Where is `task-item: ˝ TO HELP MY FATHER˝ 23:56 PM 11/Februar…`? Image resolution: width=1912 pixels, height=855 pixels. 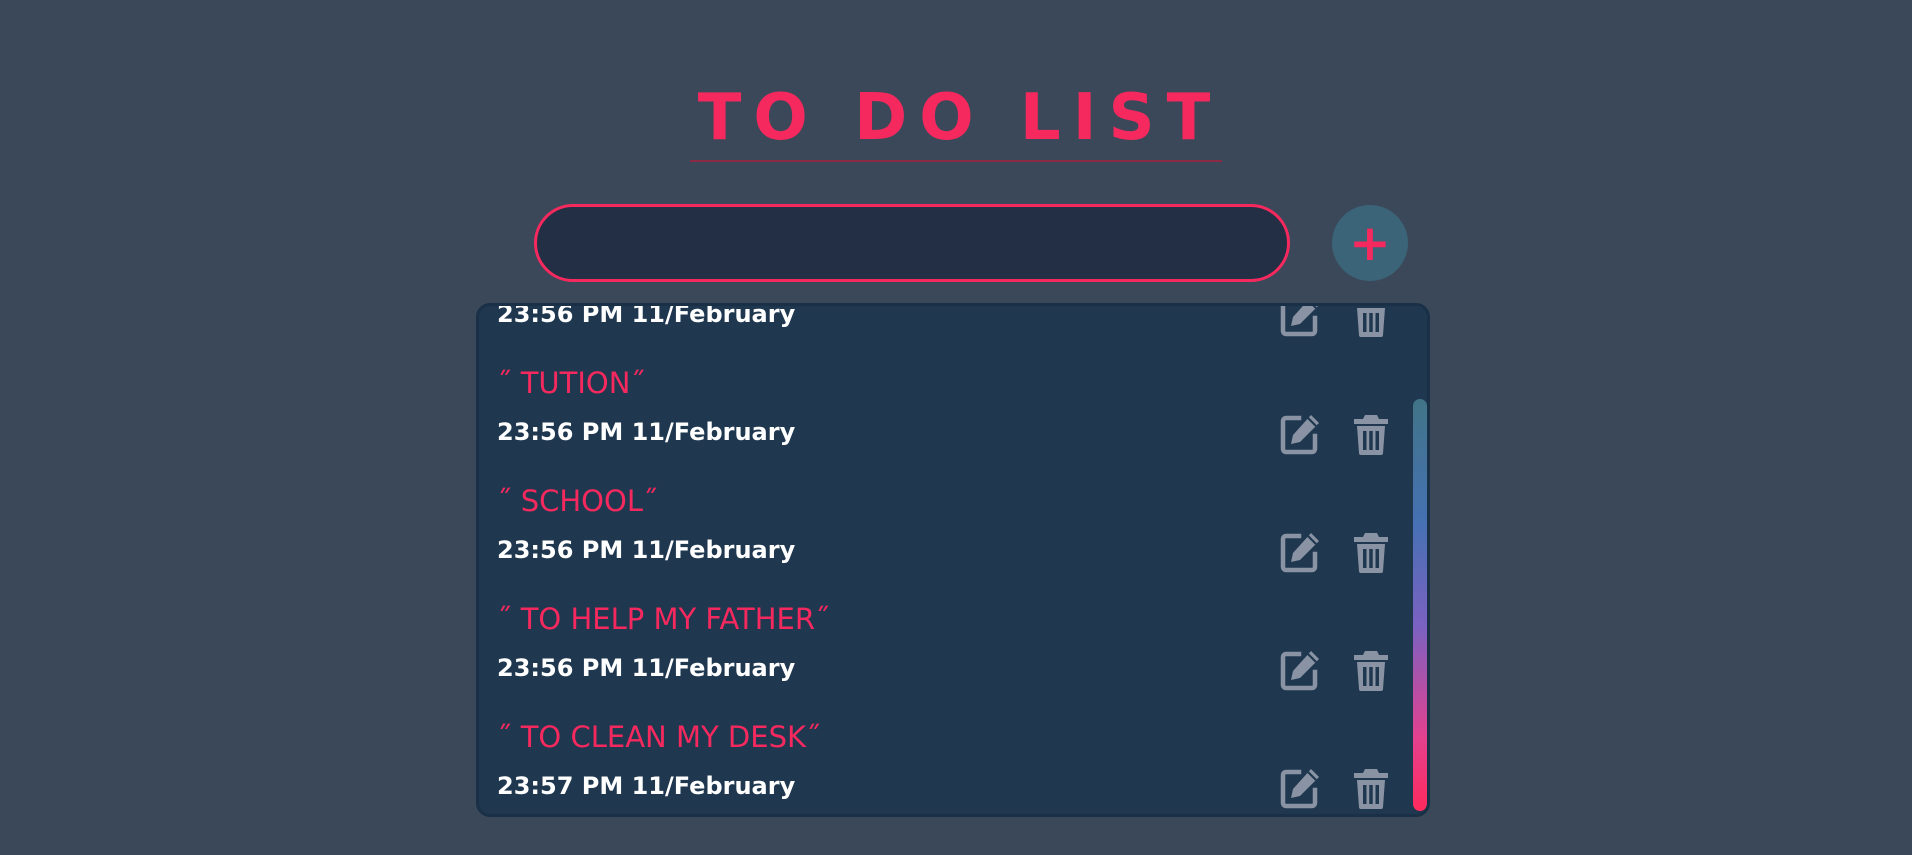
task-item: ˝ TO HELP MY FATHER˝ 23:56 PM 11/Februar… is located at coordinates (942, 616).